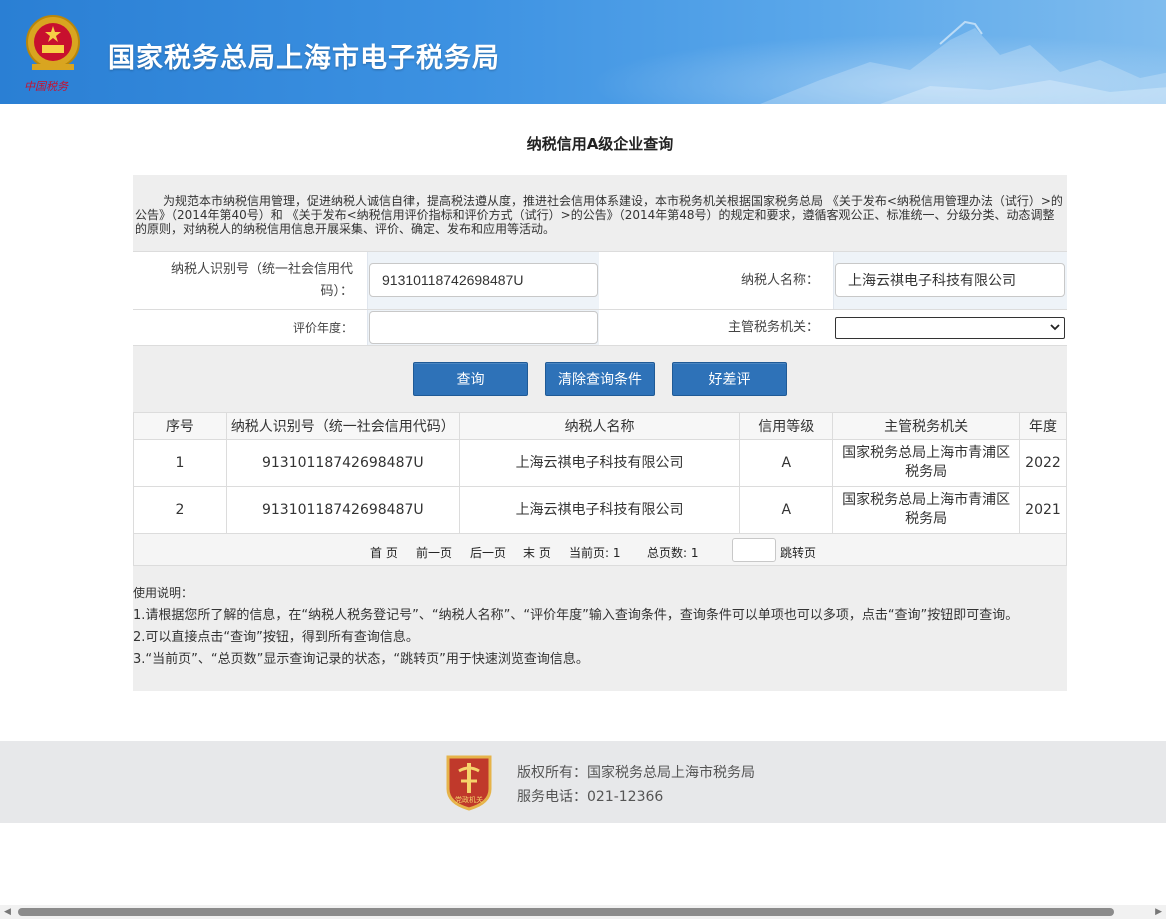 The image size is (1166, 919). Describe the element at coordinates (590, 797) in the screenshot. I see `service-phone-text: 服务电话：021-12366` at that location.